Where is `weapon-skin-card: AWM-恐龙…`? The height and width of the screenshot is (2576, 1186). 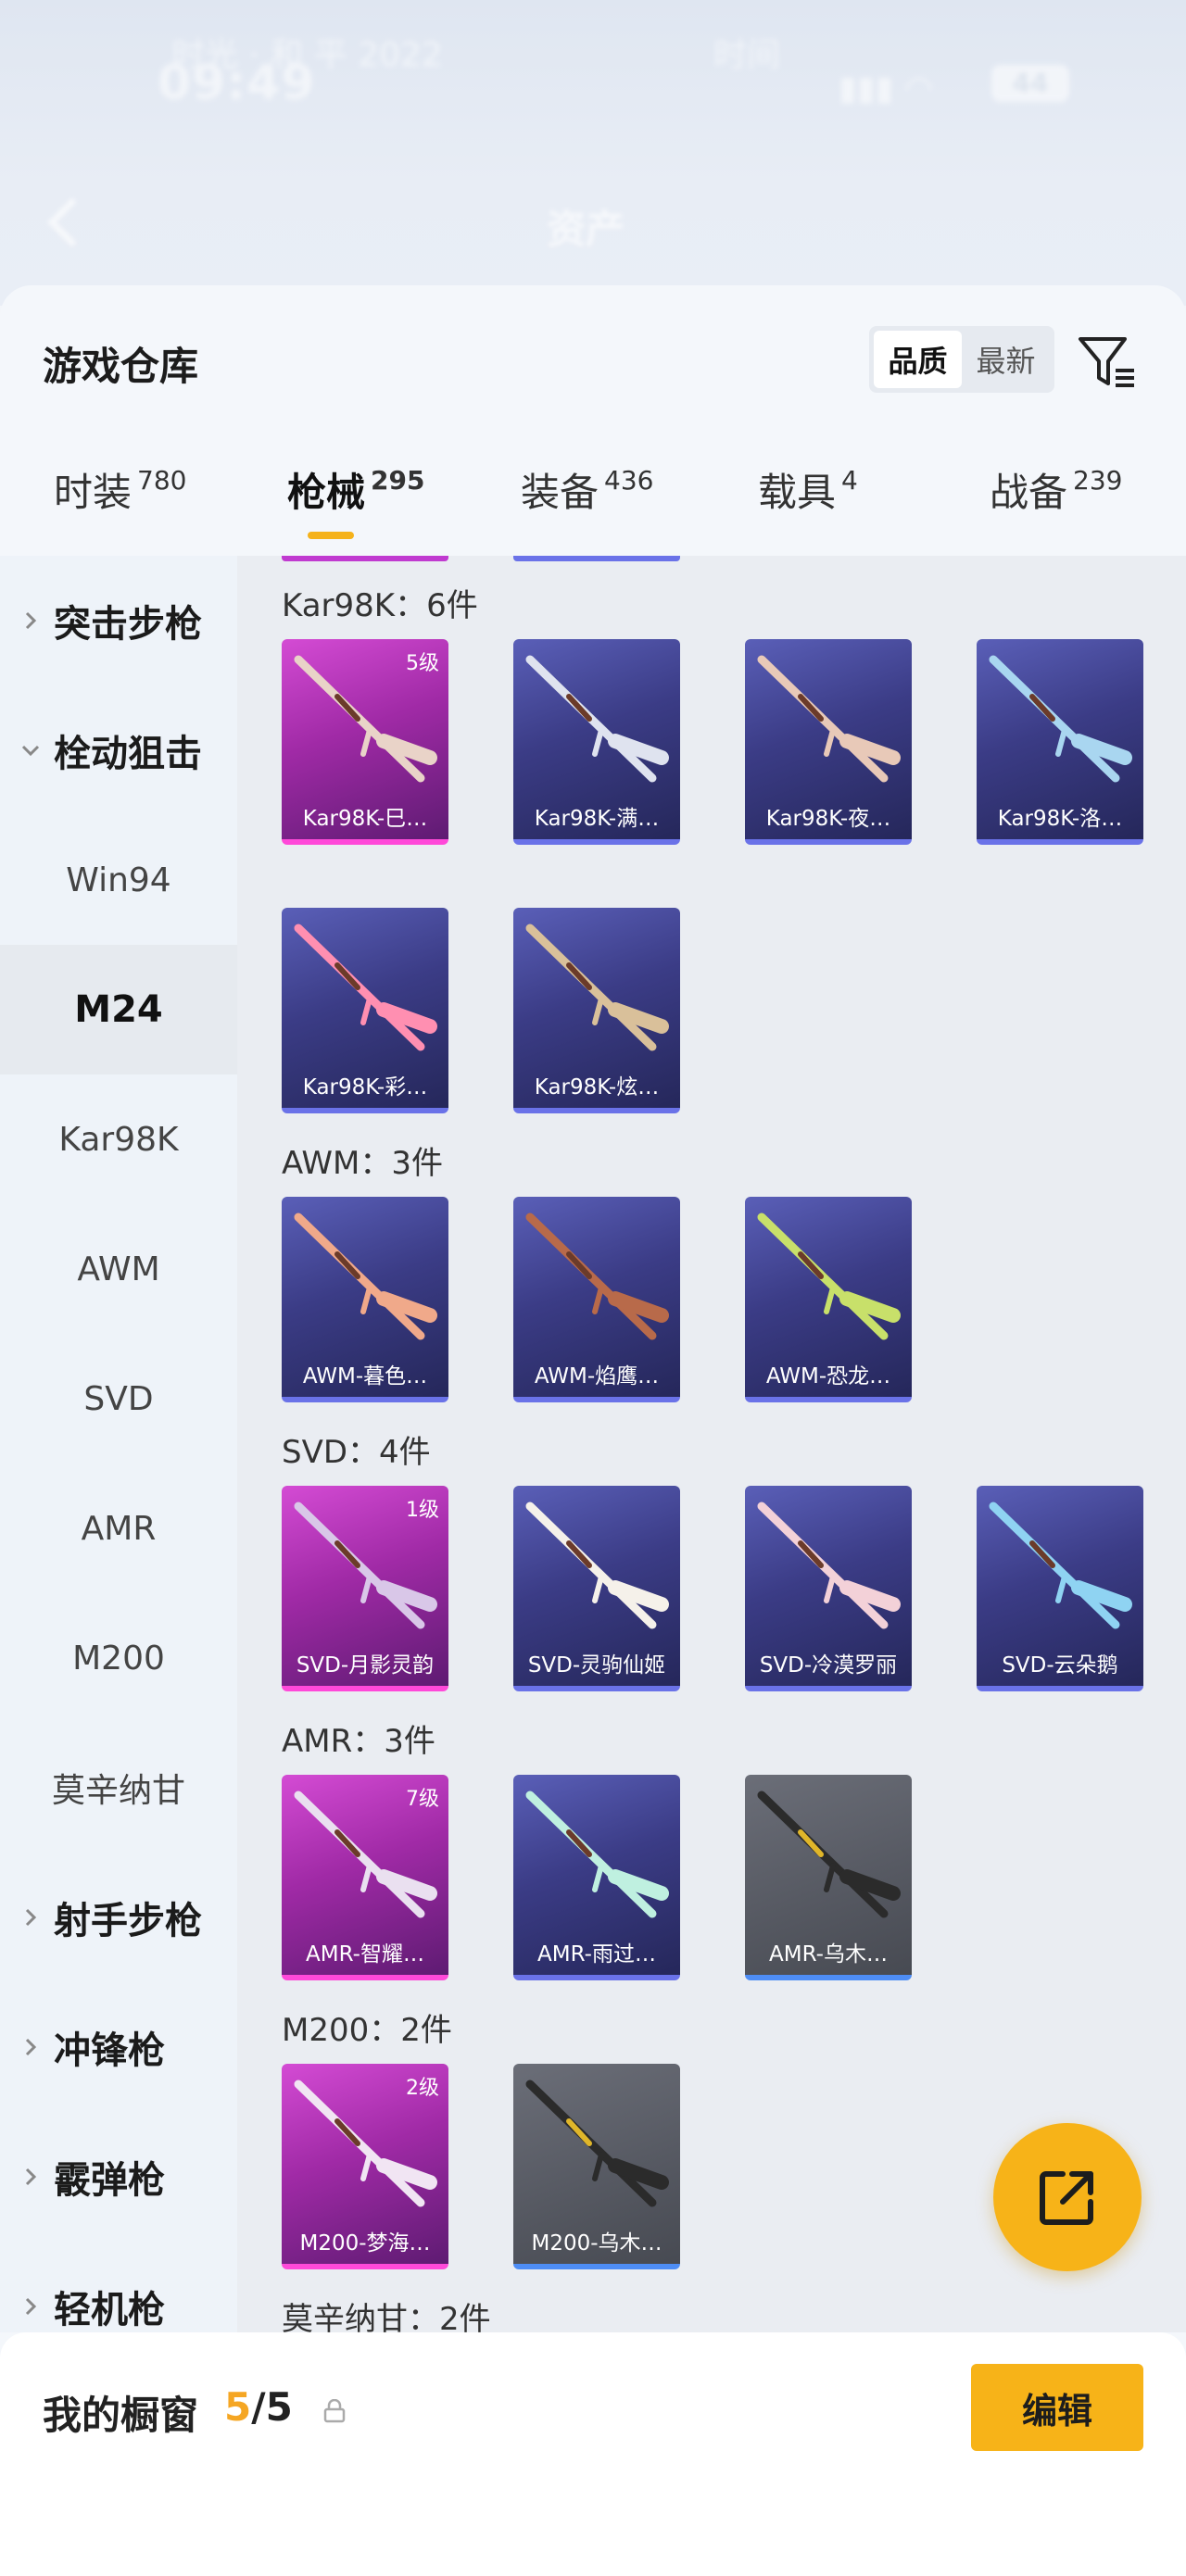 weapon-skin-card: AWM-恐龙… is located at coordinates (828, 1299).